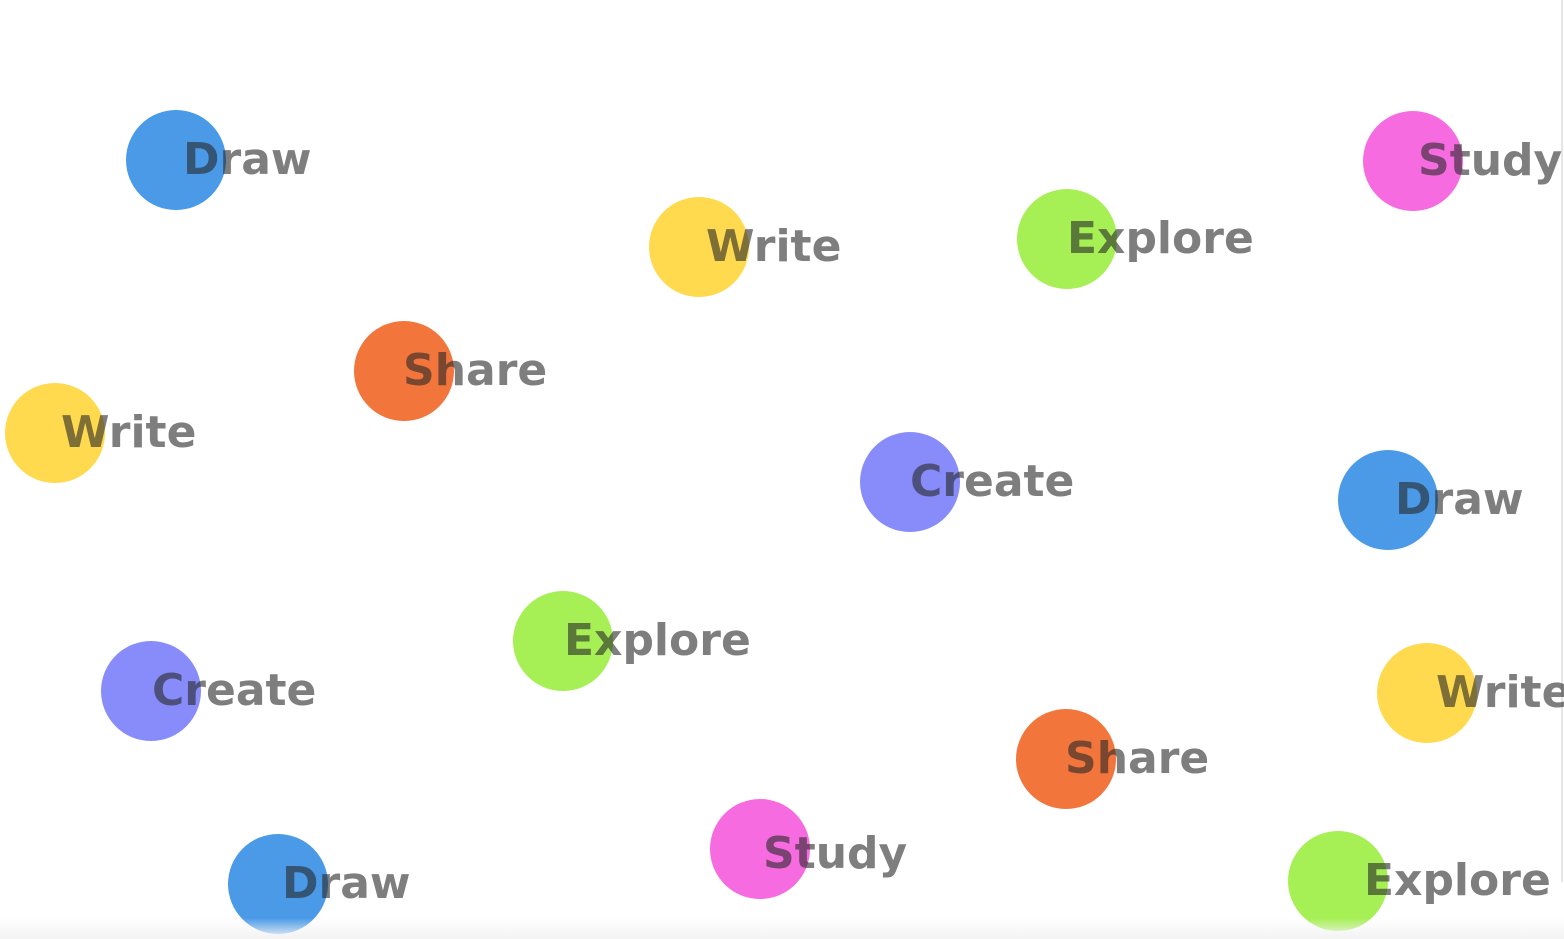 The image size is (1564, 939). I want to click on bottom-edge-shadow, so click(782, 928).